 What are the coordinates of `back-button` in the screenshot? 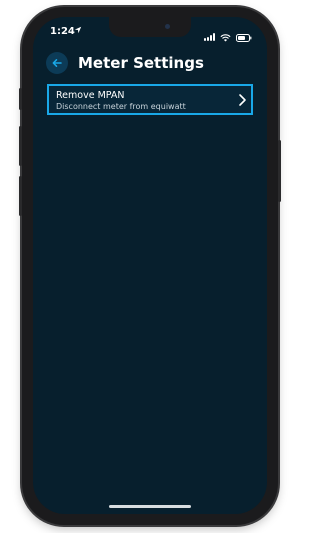 It's located at (57, 63).